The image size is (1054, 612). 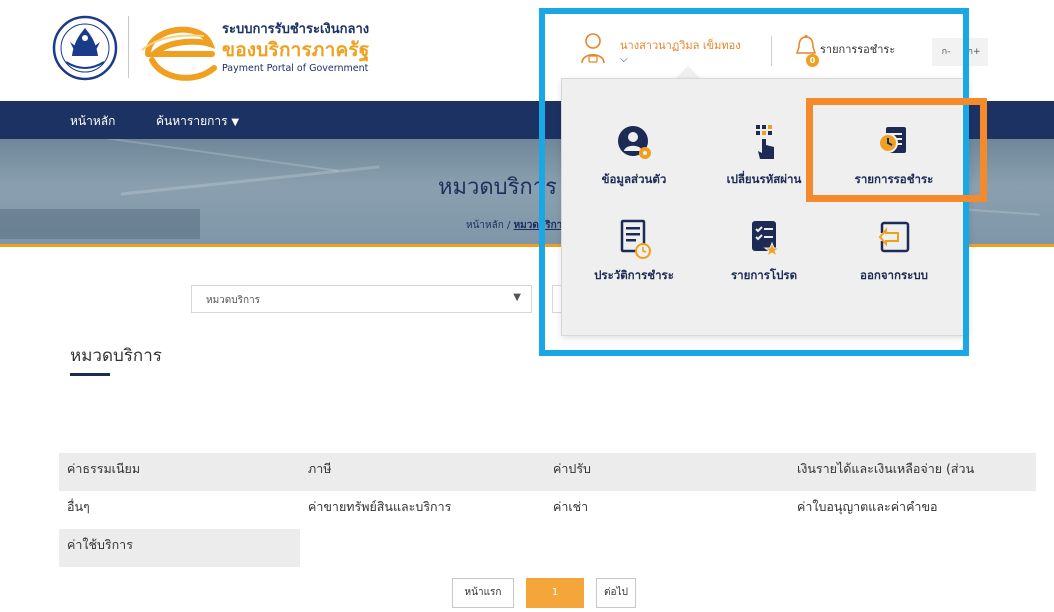 I want to click on category-item: ค่าใบอนุญาตและค่าคำขอ, so click(x=912, y=510).